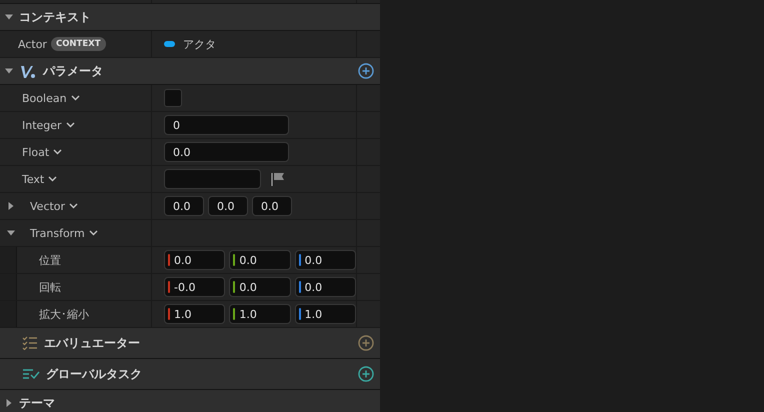 The image size is (764, 412). Describe the element at coordinates (48, 206) in the screenshot. I see `property-label: Vector` at that location.